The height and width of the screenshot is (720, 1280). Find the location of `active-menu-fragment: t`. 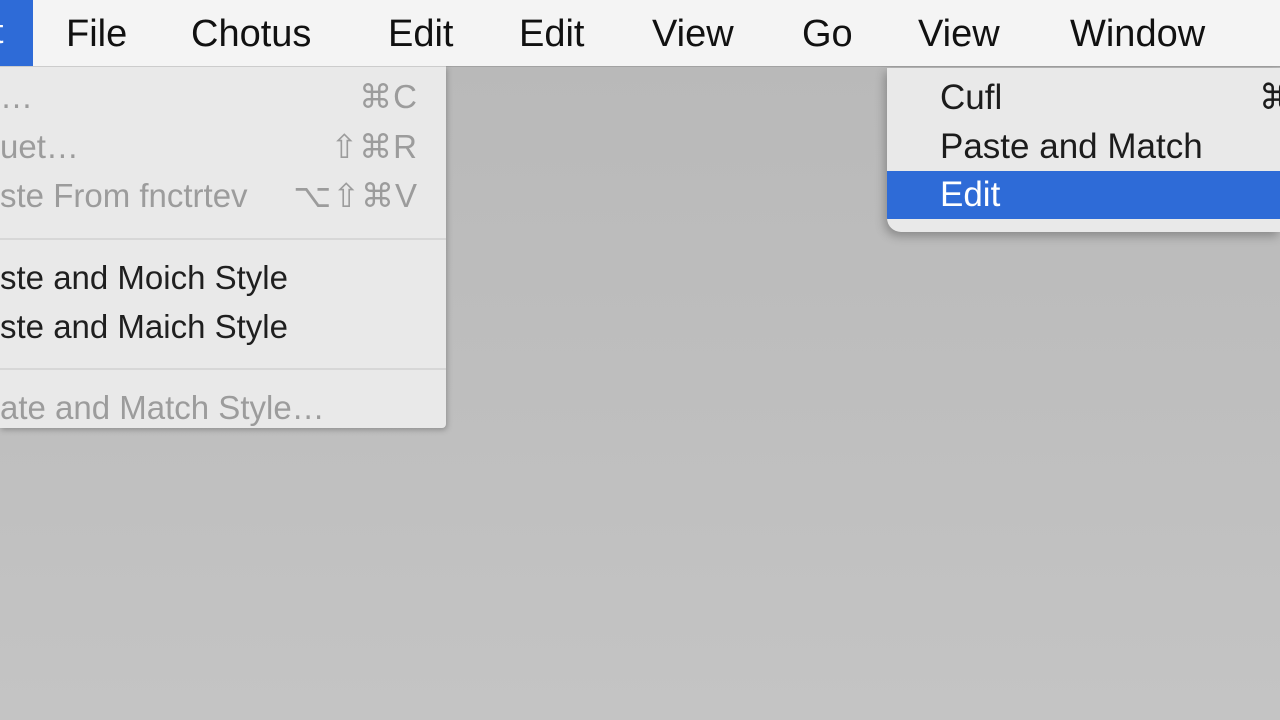

active-menu-fragment: t is located at coordinates (1, 32).